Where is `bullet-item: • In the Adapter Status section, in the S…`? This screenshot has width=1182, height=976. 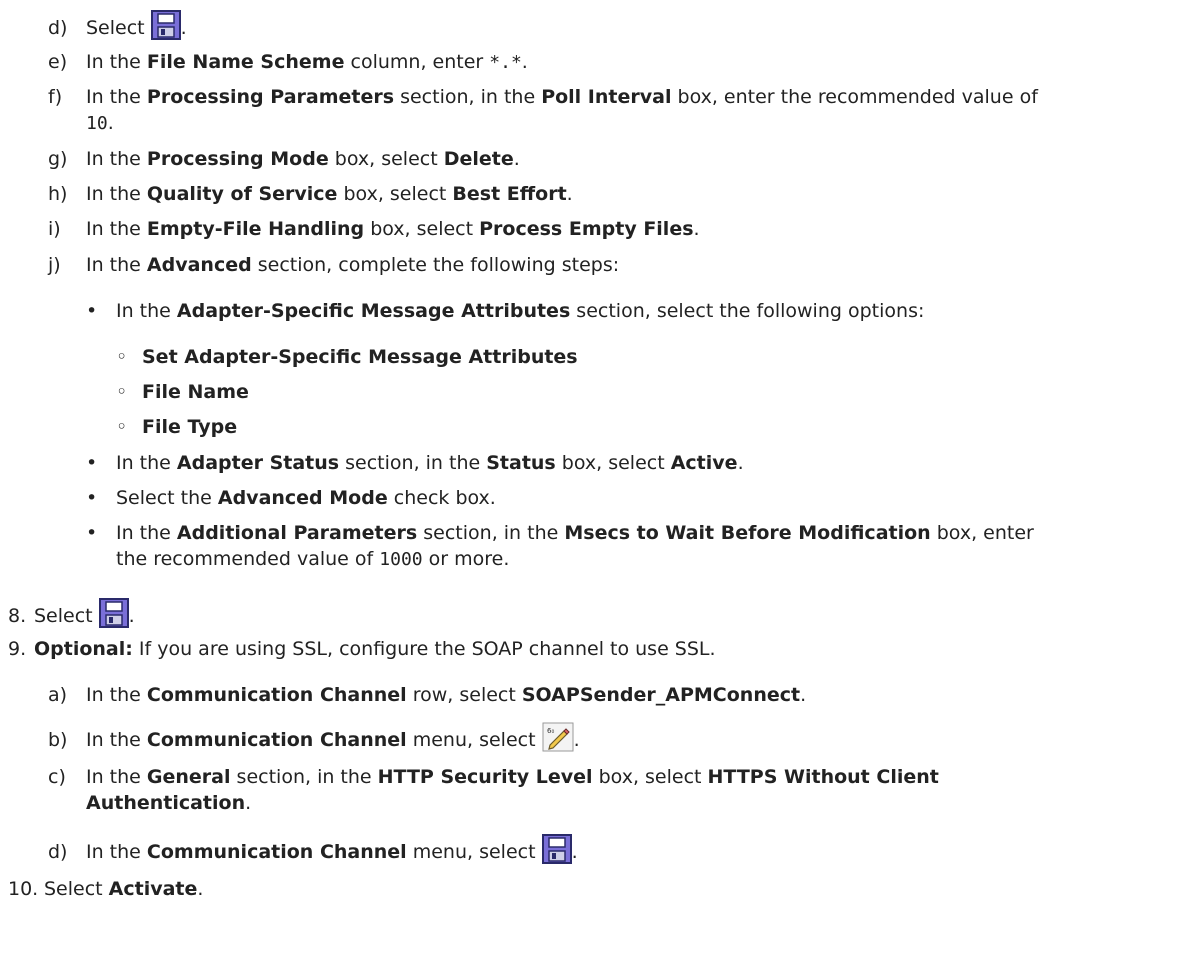
bullet-item: • In the Adapter Status section, in the S… is located at coordinates (415, 463).